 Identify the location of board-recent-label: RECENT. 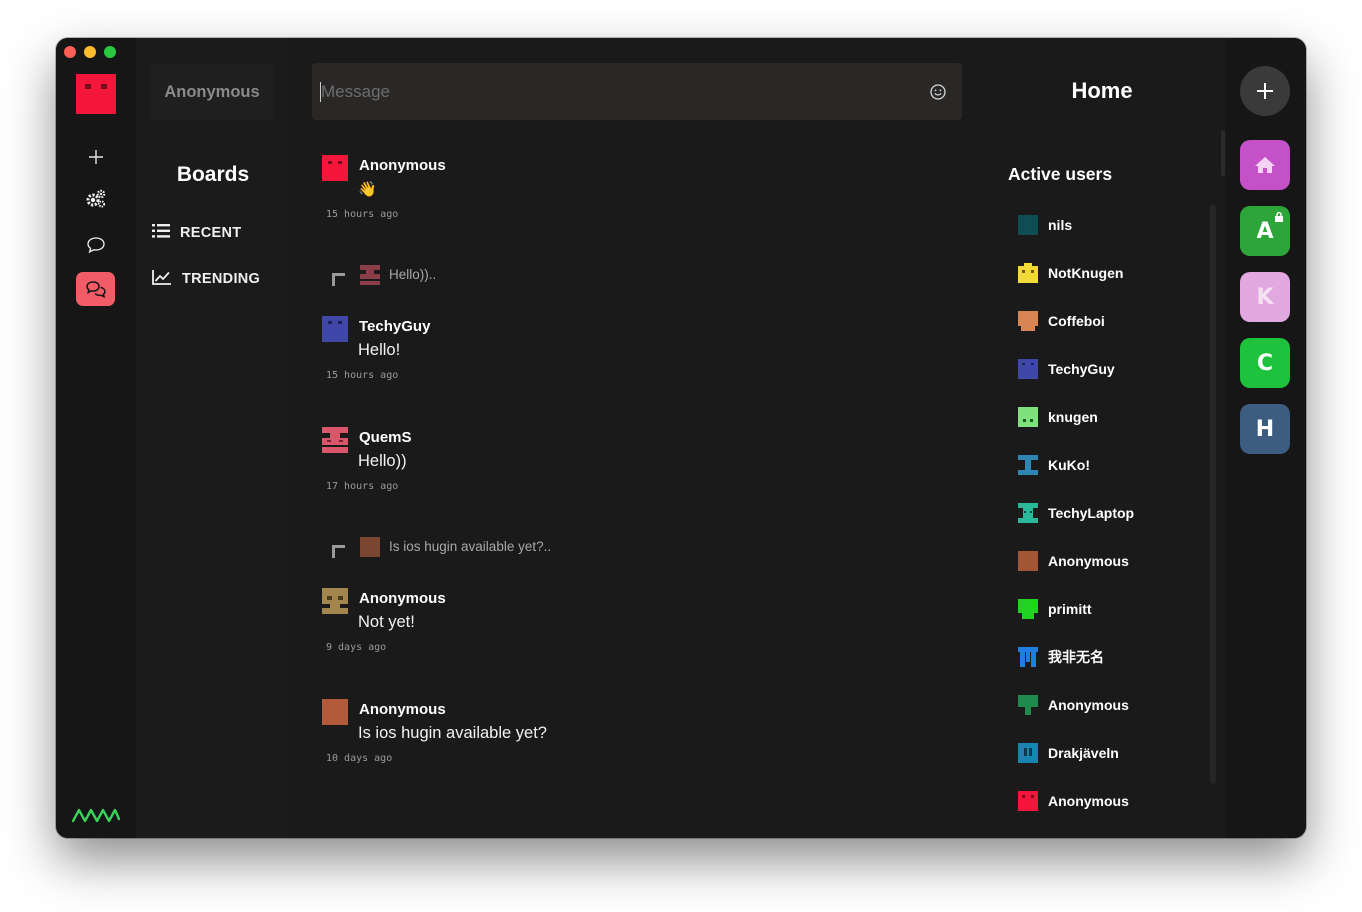
(211, 233).